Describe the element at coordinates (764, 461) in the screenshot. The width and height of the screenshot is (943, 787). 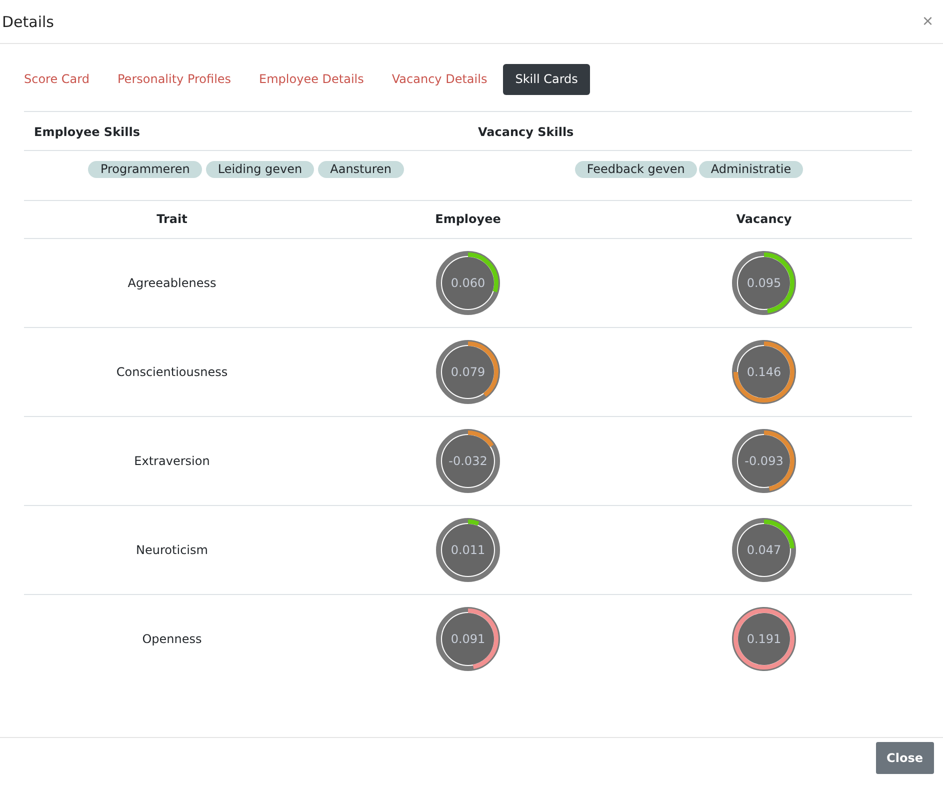
I see `gauge-reading: -0.093` at that location.